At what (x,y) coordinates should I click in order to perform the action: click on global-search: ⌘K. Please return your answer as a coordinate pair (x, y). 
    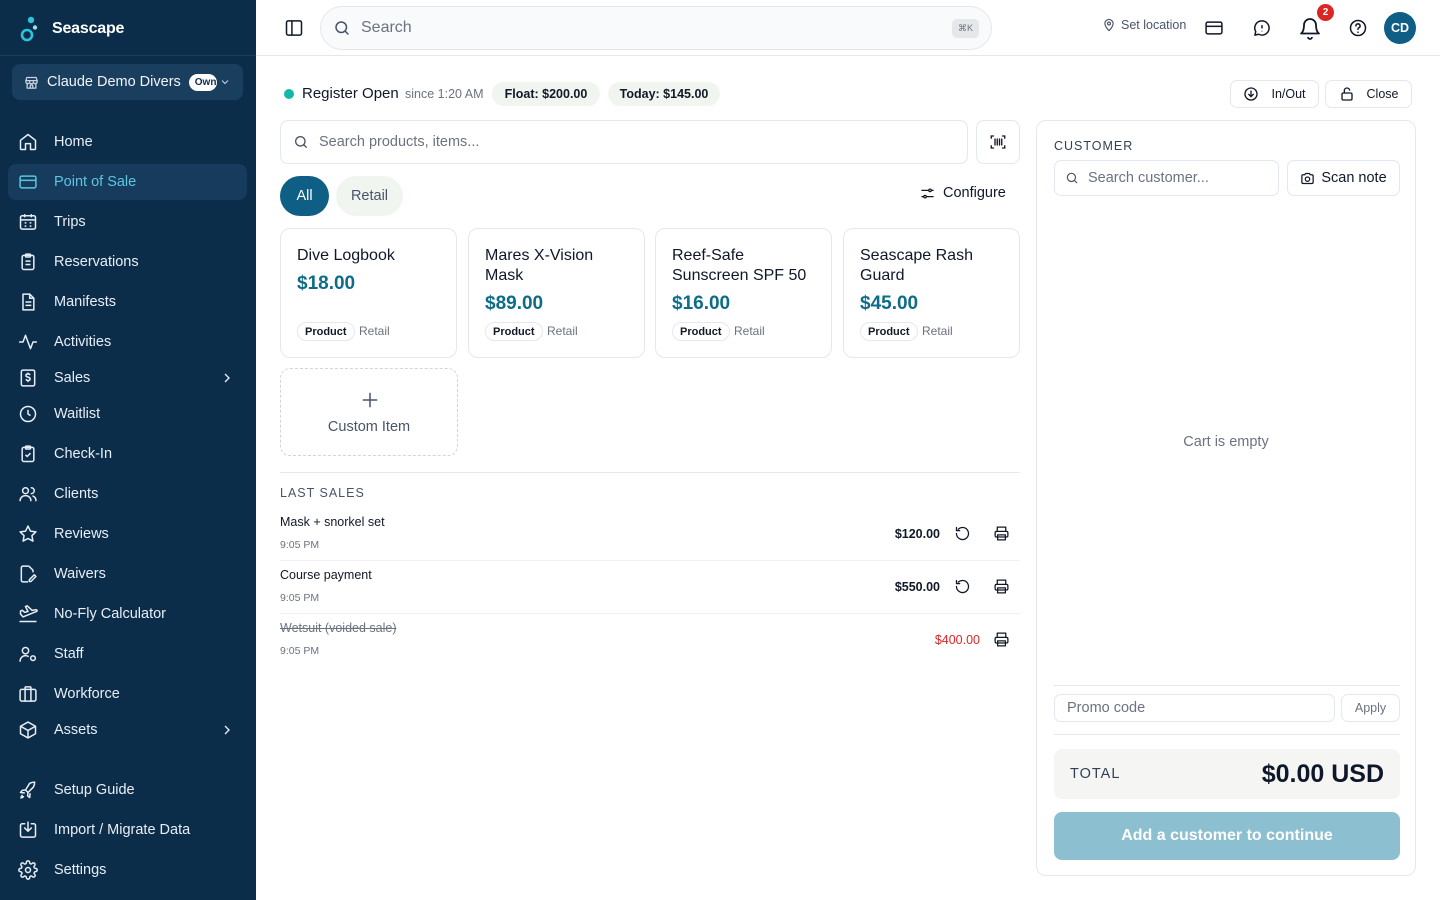
    Looking at the image, I should click on (656, 28).